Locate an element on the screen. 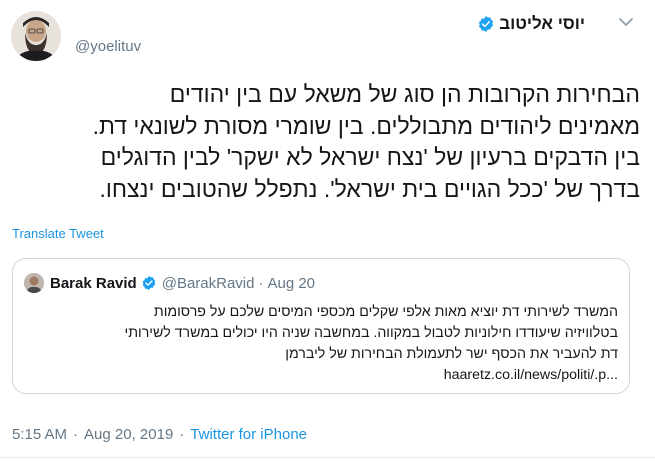 The height and width of the screenshot is (461, 655). author-name-row: יוסי אליטוב is located at coordinates (531, 24).